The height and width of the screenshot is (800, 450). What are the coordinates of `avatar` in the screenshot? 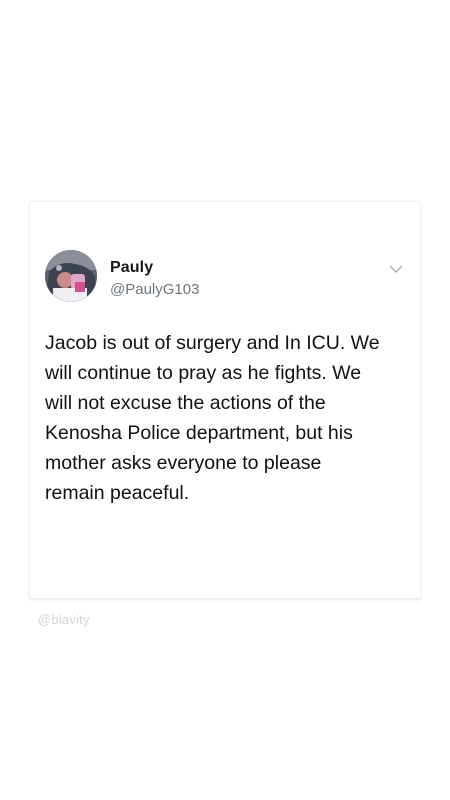 It's located at (71, 276).